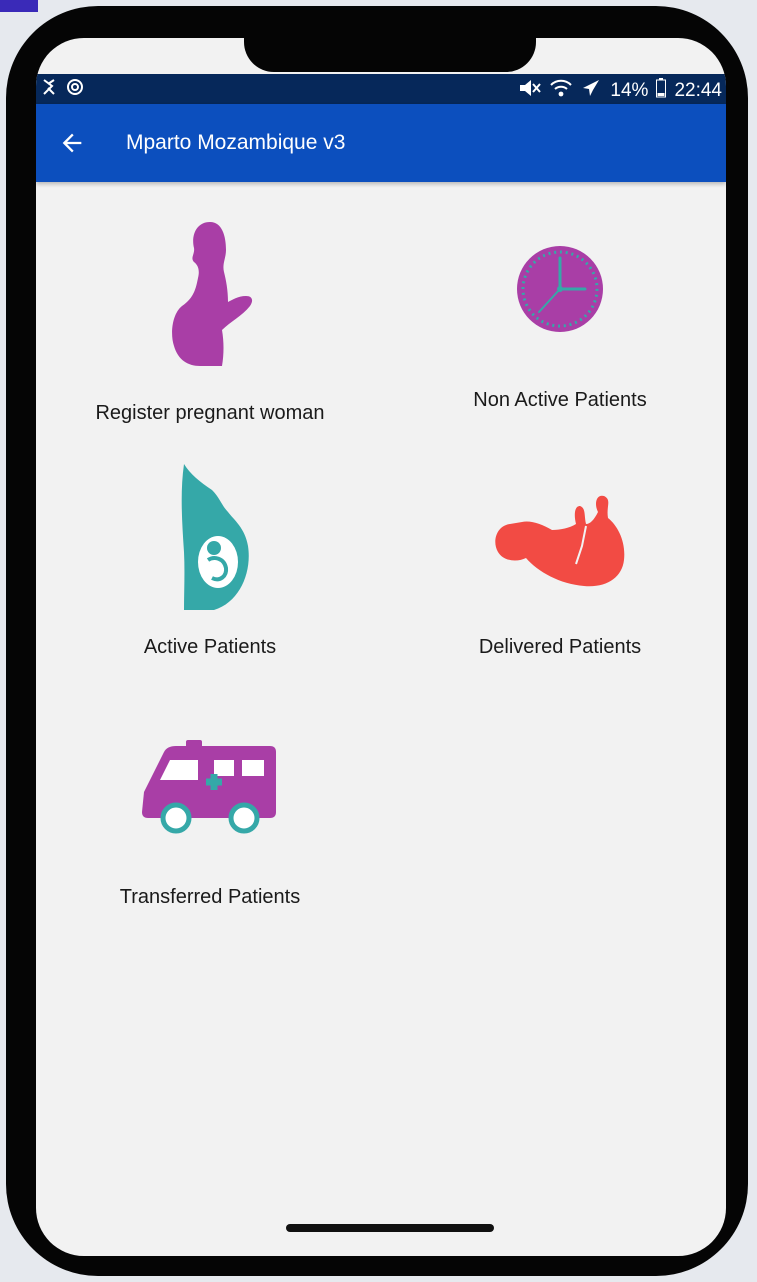 The width and height of the screenshot is (757, 1282). I want to click on baby-icon, so click(560, 541).